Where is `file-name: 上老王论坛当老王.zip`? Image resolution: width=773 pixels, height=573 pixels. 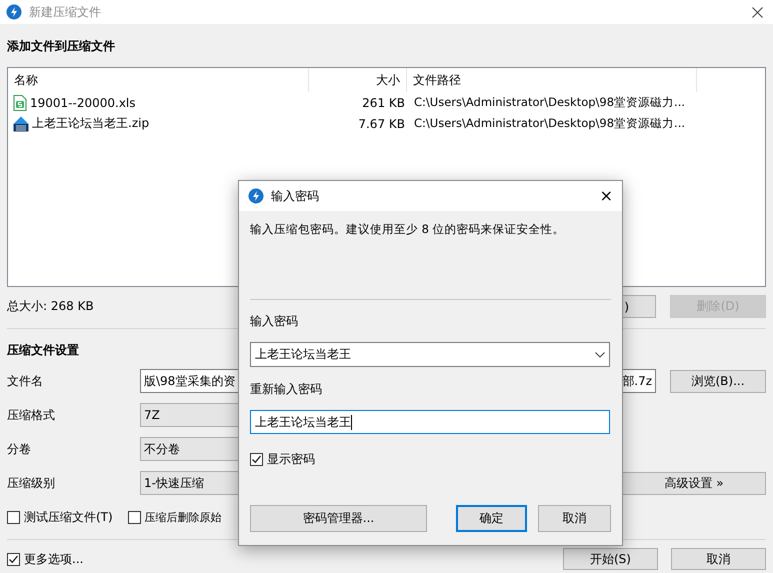
file-name: 上老王论坛当老王.zip is located at coordinates (91, 123).